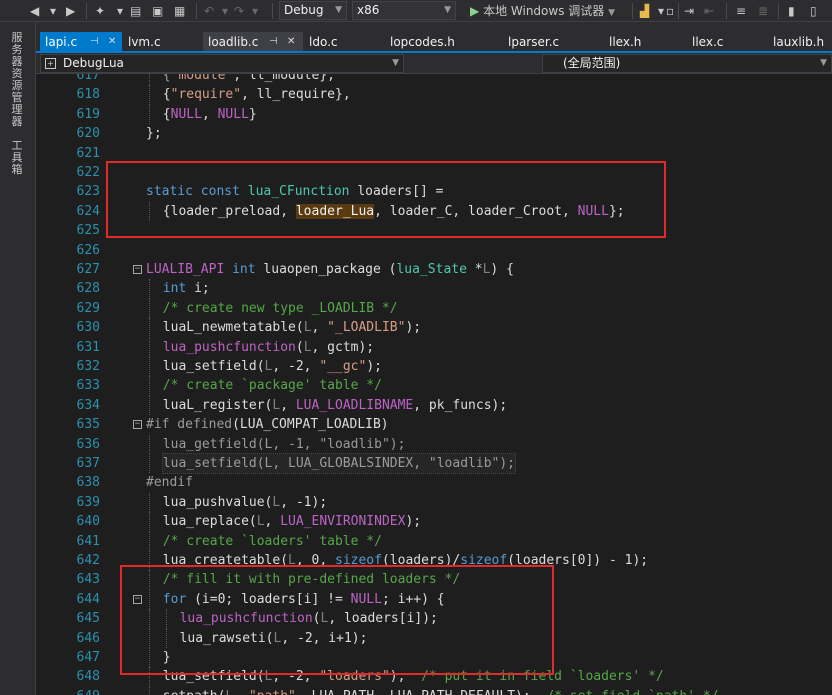 Image resolution: width=832 pixels, height=695 pixels. Describe the element at coordinates (135, 11) in the screenshot. I see `open-file-icon: ▤` at that location.